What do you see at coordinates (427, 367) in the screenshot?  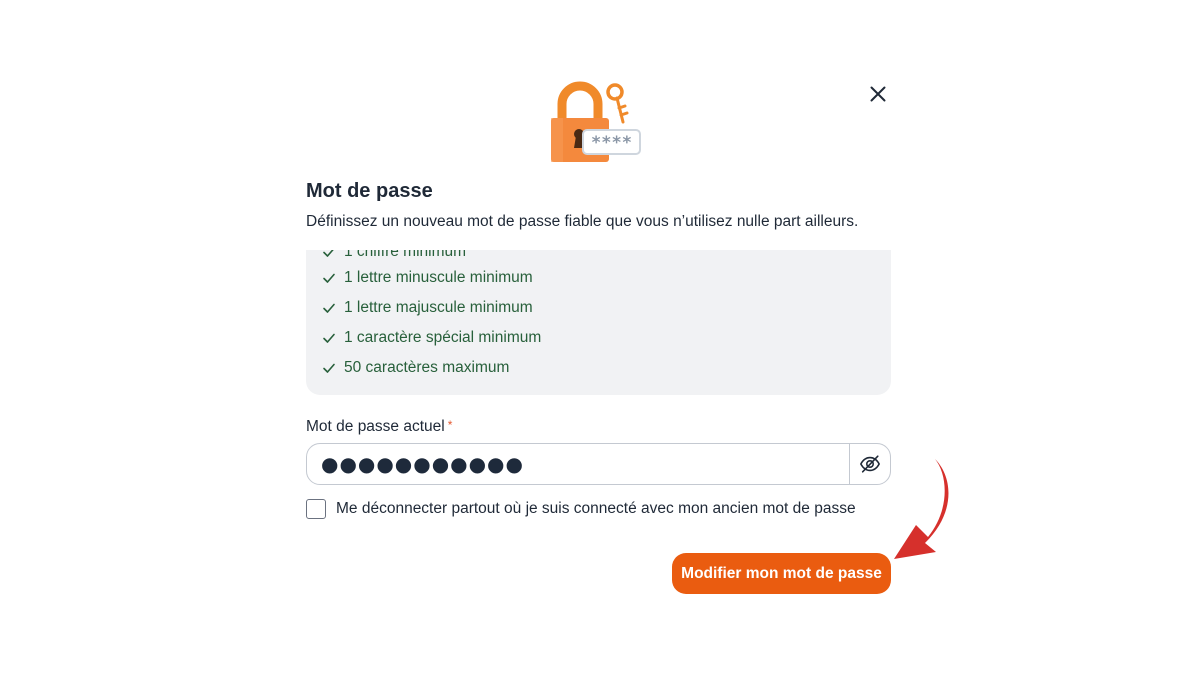 I see `rule-label: 50 caractères maximum` at bounding box center [427, 367].